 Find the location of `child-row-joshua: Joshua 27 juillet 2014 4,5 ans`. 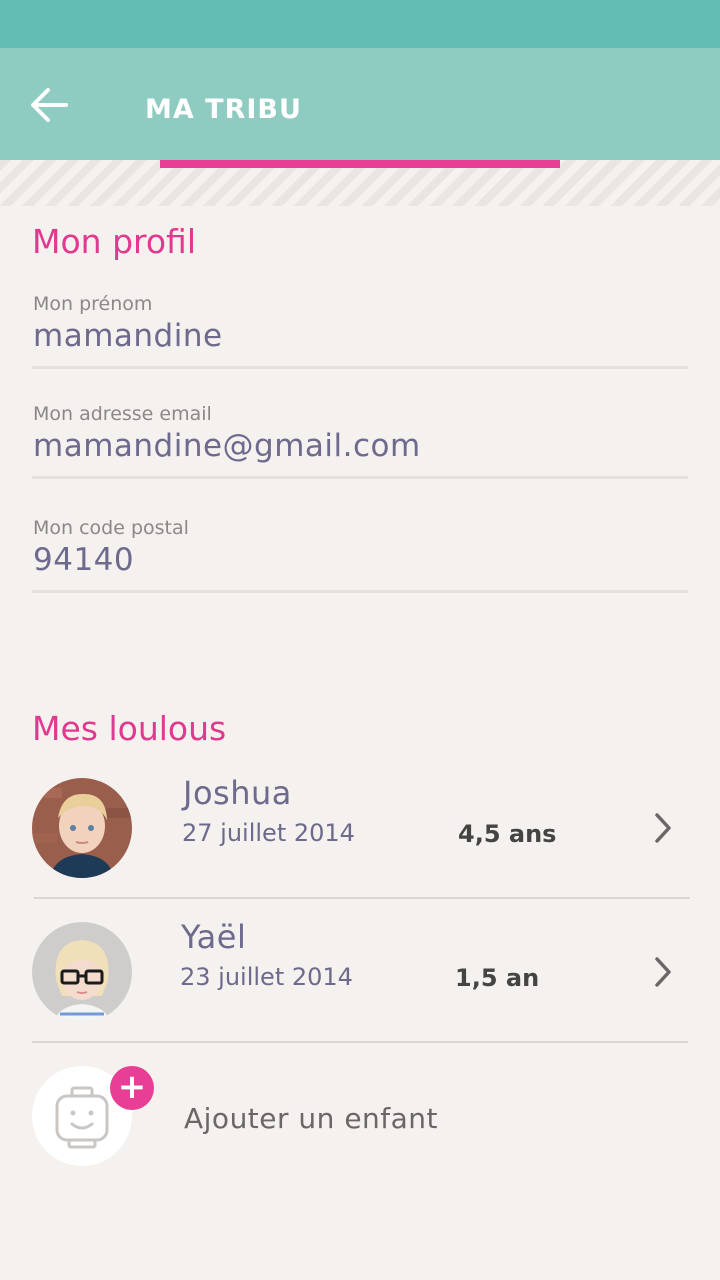

child-row-joshua: Joshua 27 juillet 2014 4,5 ans is located at coordinates (360, 828).